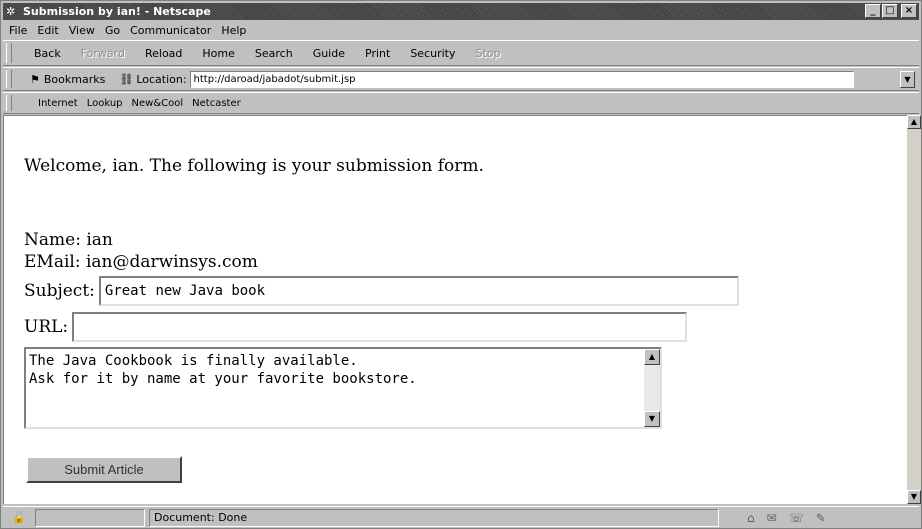 Image resolution: width=922 pixels, height=529 pixels. I want to click on minimize-button: _, so click(873, 11).